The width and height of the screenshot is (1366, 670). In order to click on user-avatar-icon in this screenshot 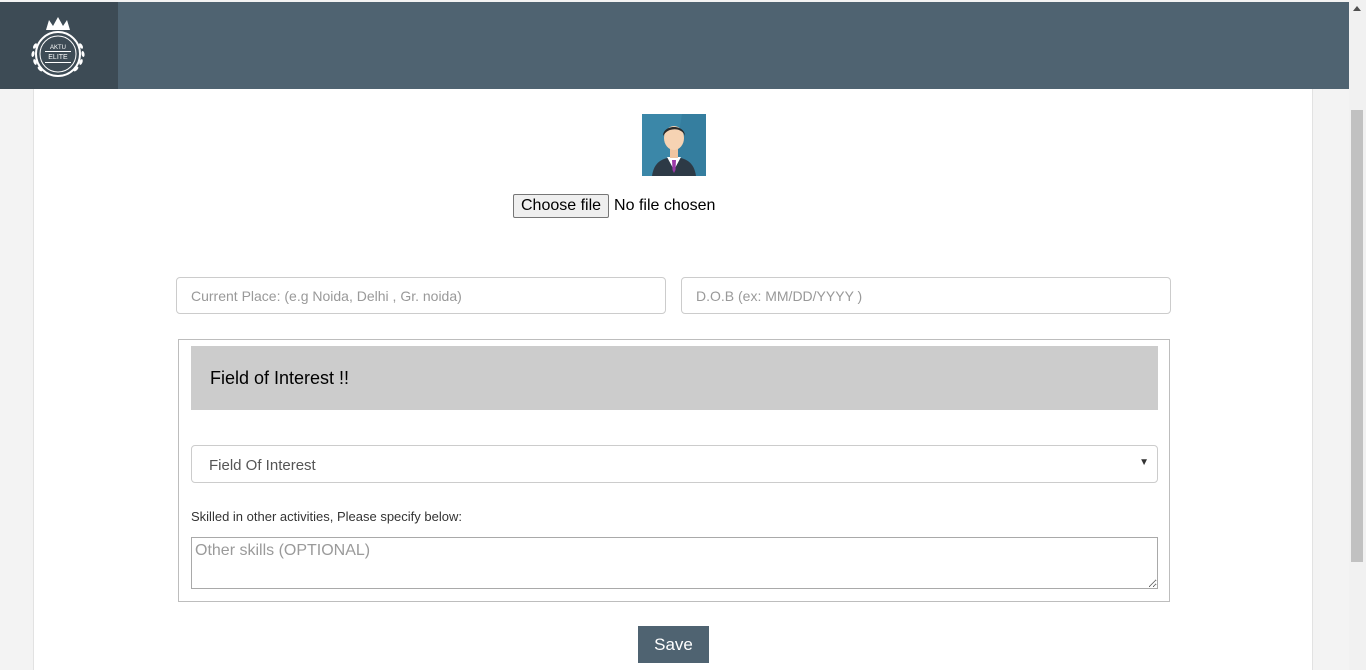, I will do `click(674, 145)`.